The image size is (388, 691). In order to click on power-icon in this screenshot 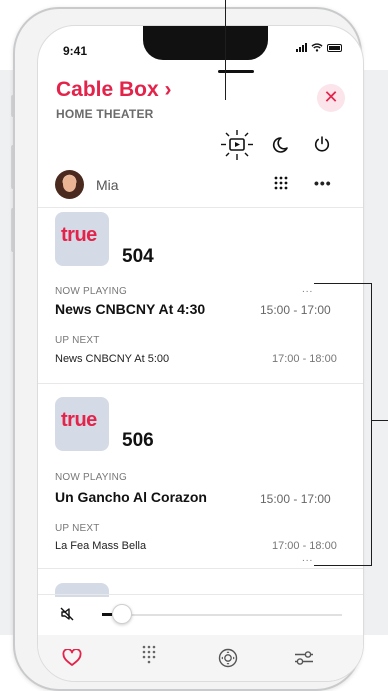, I will do `click(322, 144)`.